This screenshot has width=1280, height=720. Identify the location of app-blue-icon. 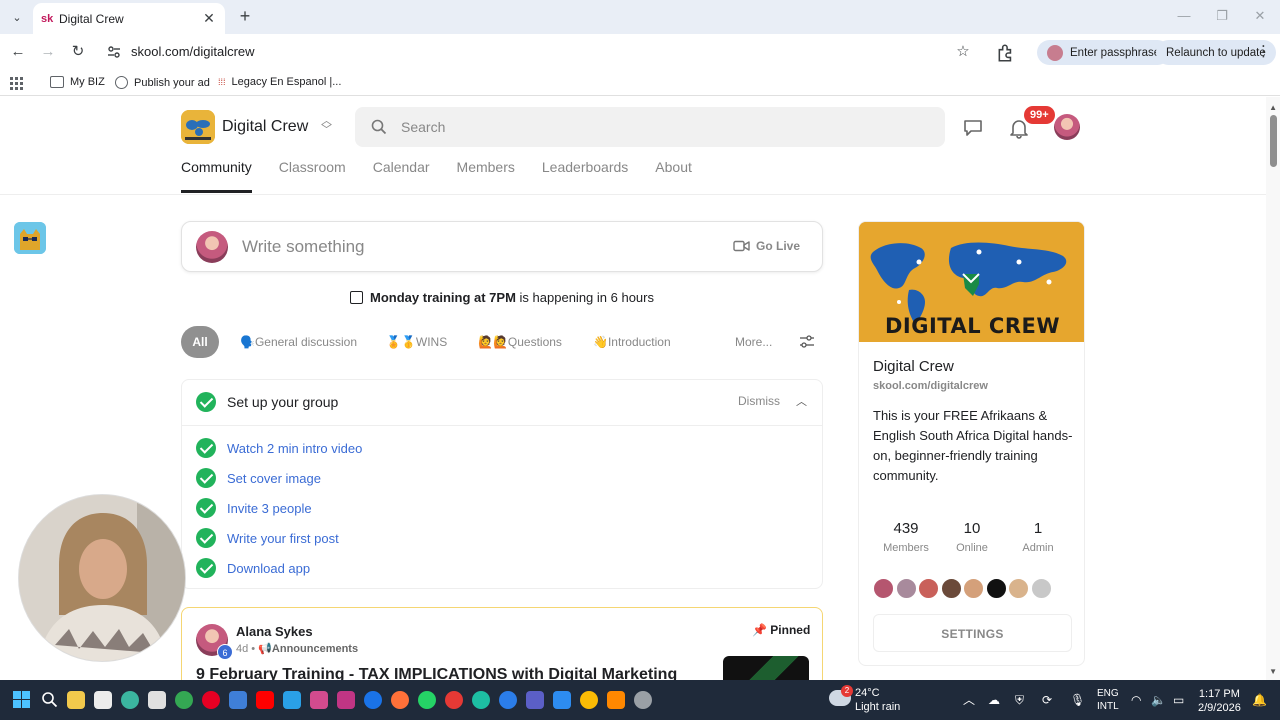
(292, 700).